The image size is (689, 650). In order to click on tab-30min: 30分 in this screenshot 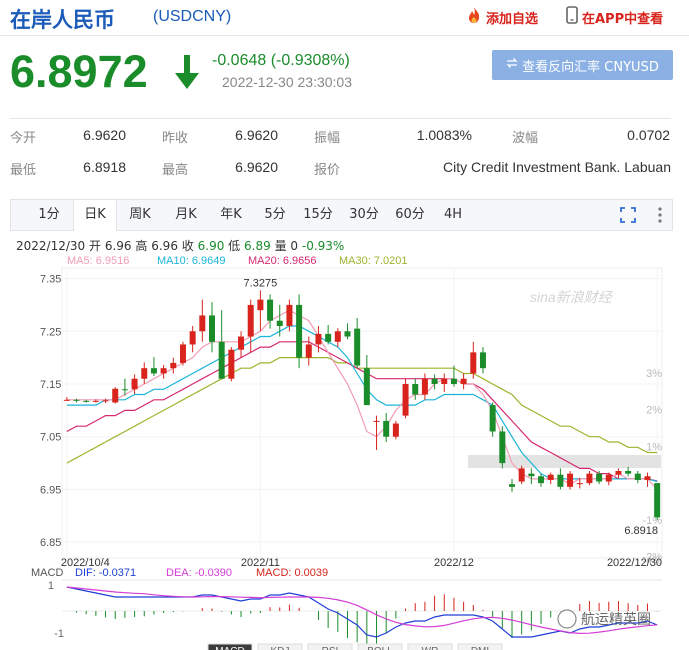, I will do `click(364, 215)`.